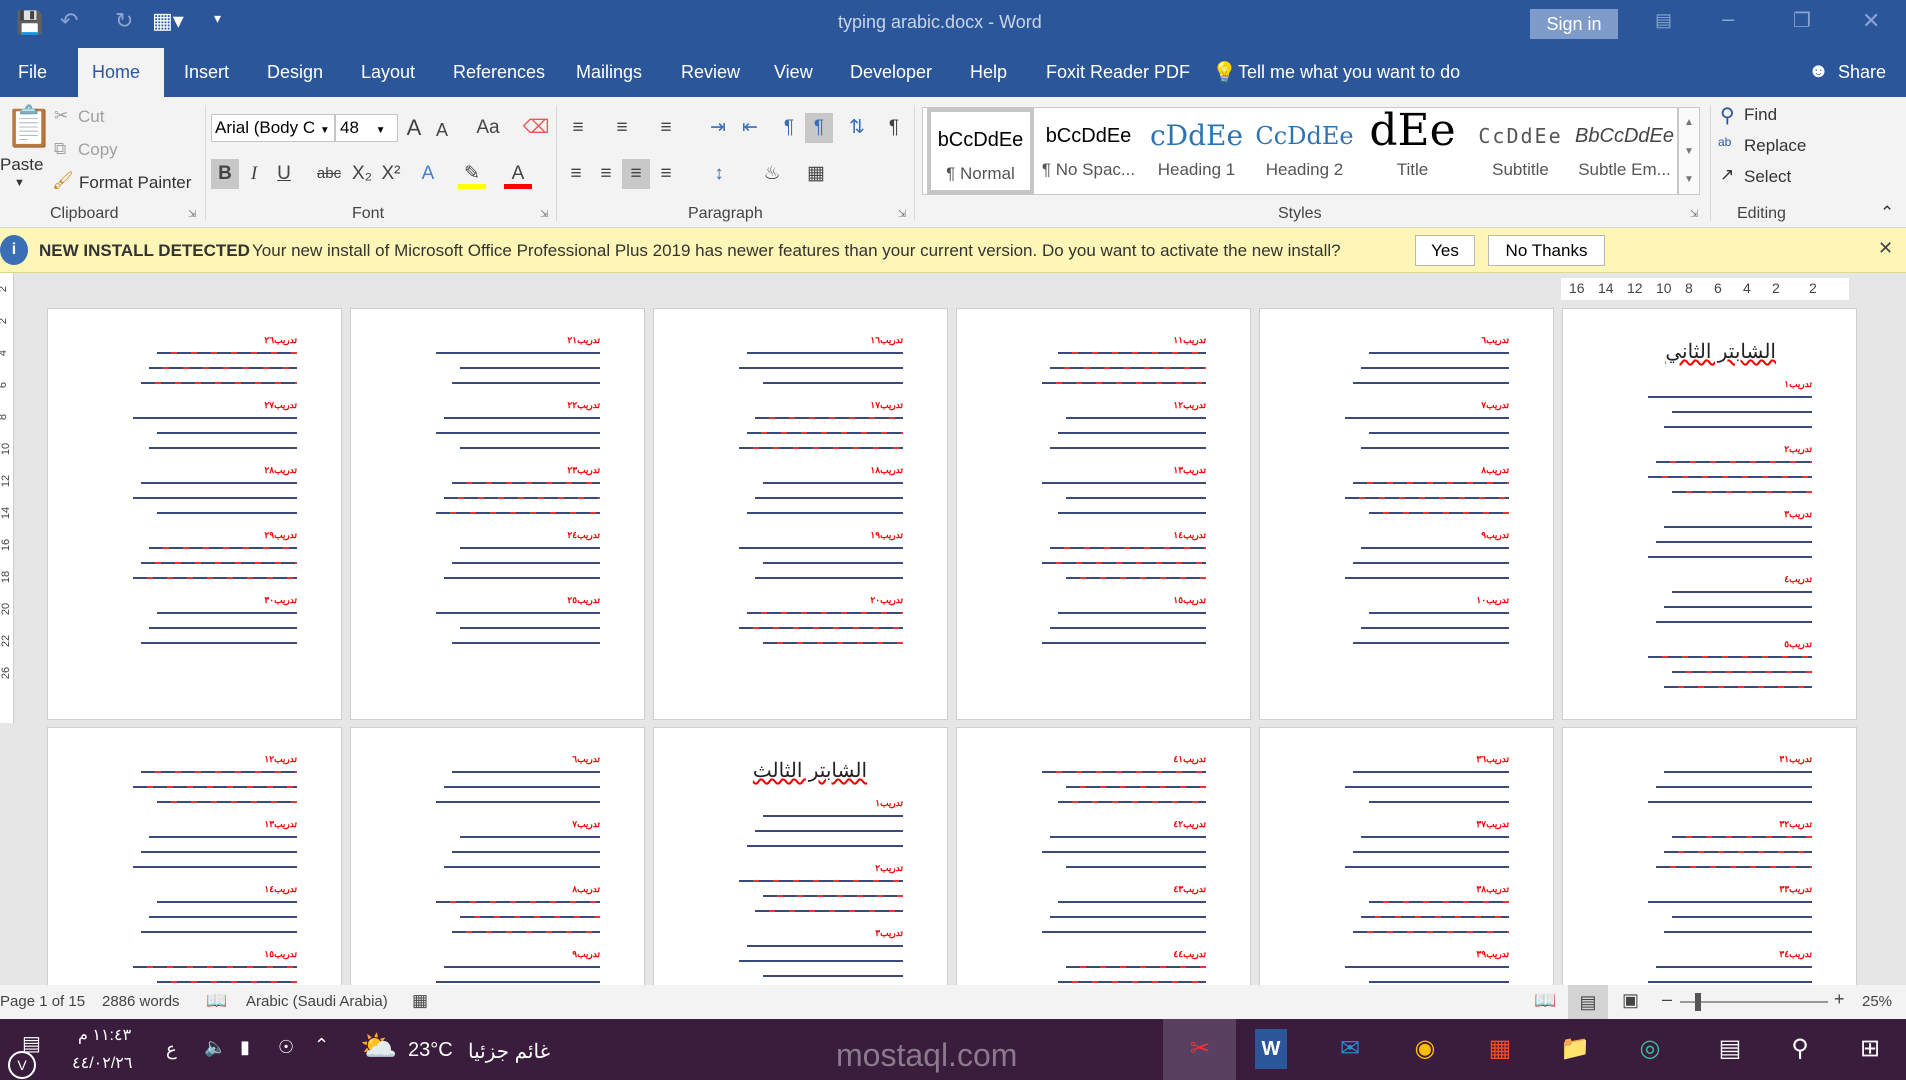 This screenshot has height=1080, width=1906. I want to click on tab-mailings: Mailings, so click(609, 72).